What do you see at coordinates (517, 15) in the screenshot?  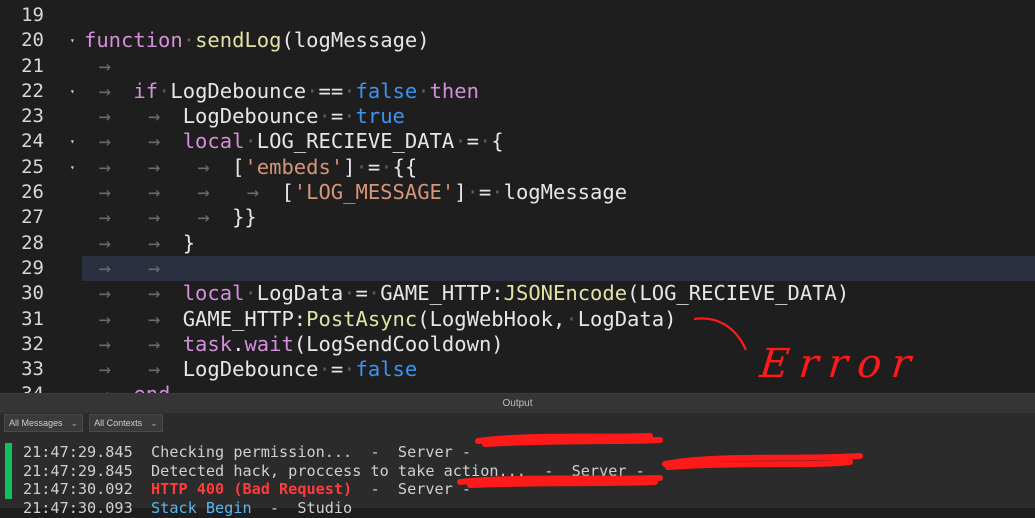 I see `code-line: 19` at bounding box center [517, 15].